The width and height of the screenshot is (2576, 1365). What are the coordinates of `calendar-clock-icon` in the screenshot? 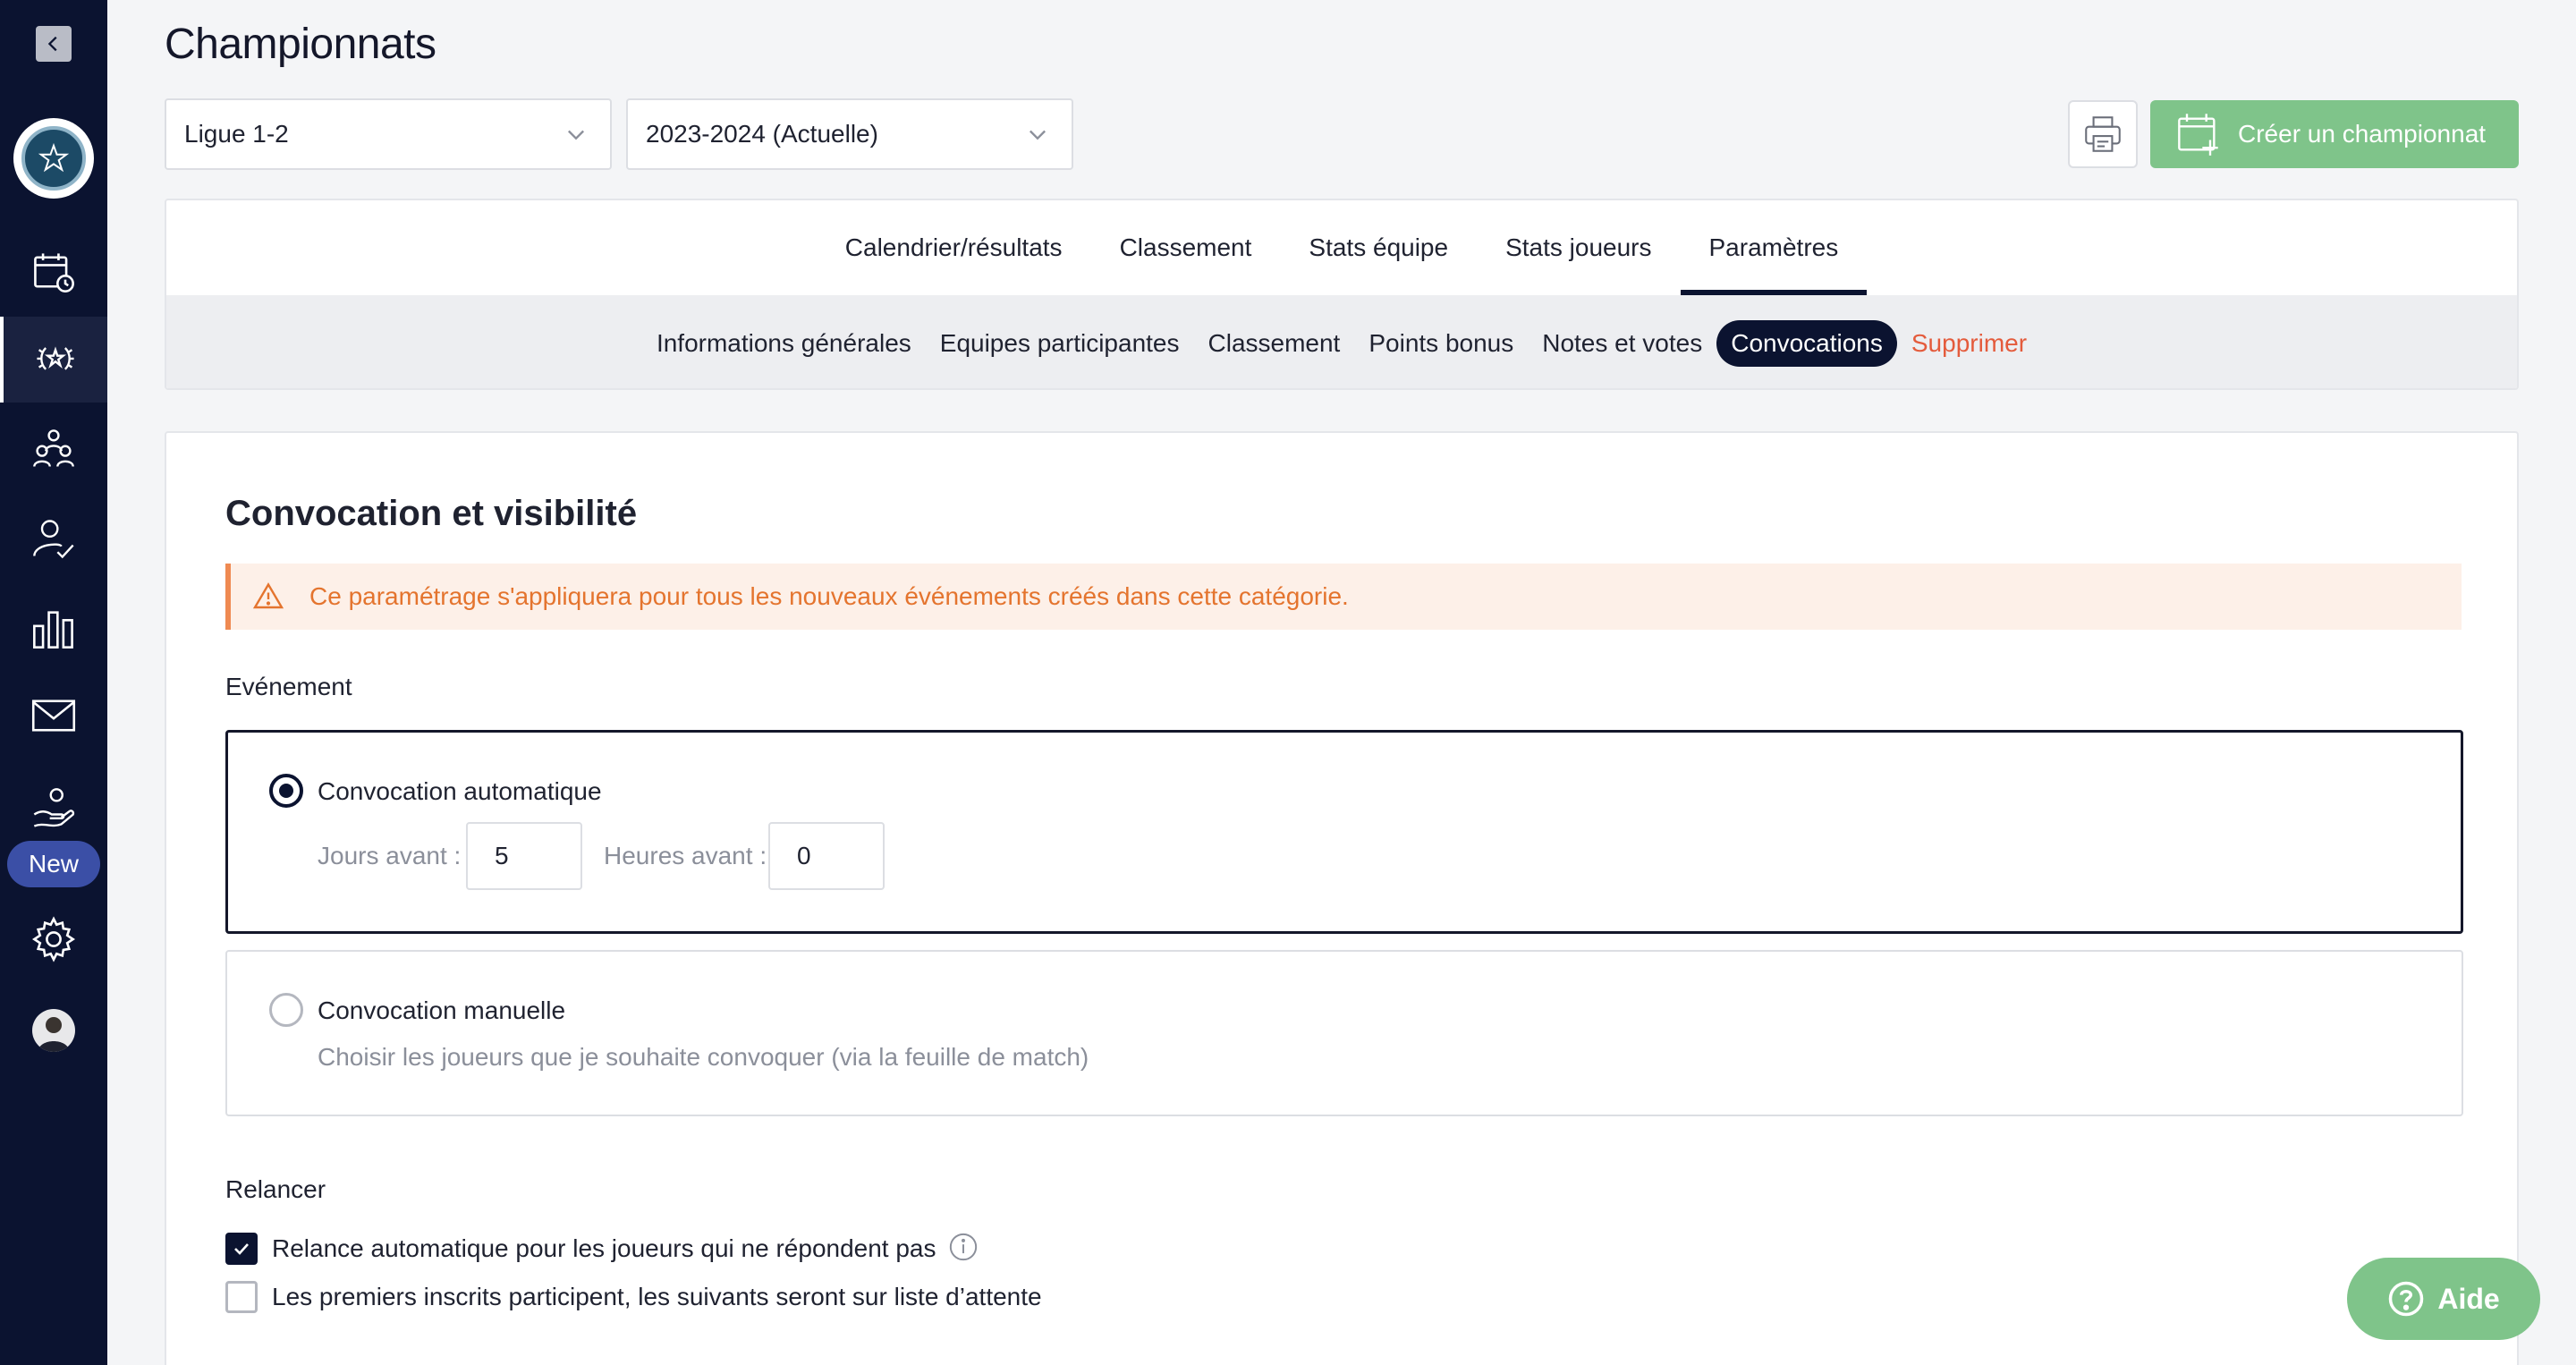 It's located at (54, 272).